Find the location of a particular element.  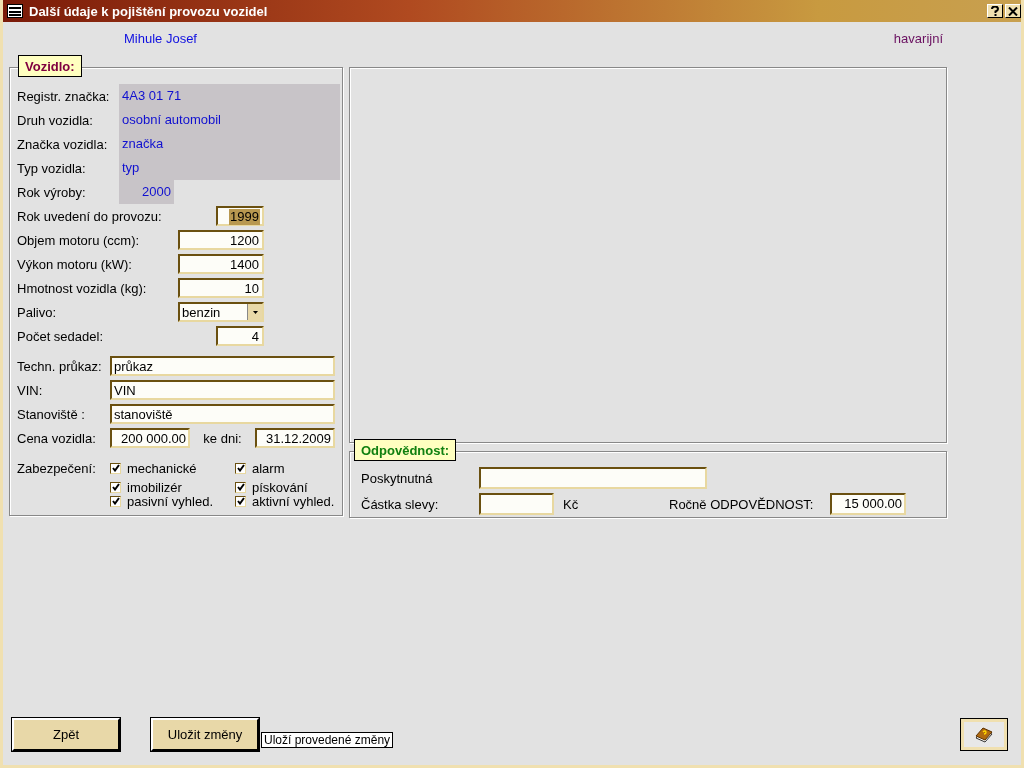

field-label: Rok uvedení do provozu: is located at coordinates (89, 216).